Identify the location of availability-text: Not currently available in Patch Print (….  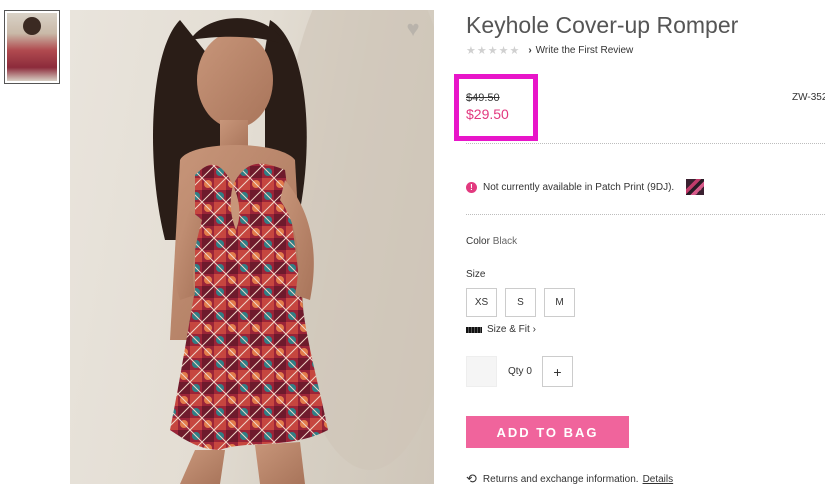
(579, 187).